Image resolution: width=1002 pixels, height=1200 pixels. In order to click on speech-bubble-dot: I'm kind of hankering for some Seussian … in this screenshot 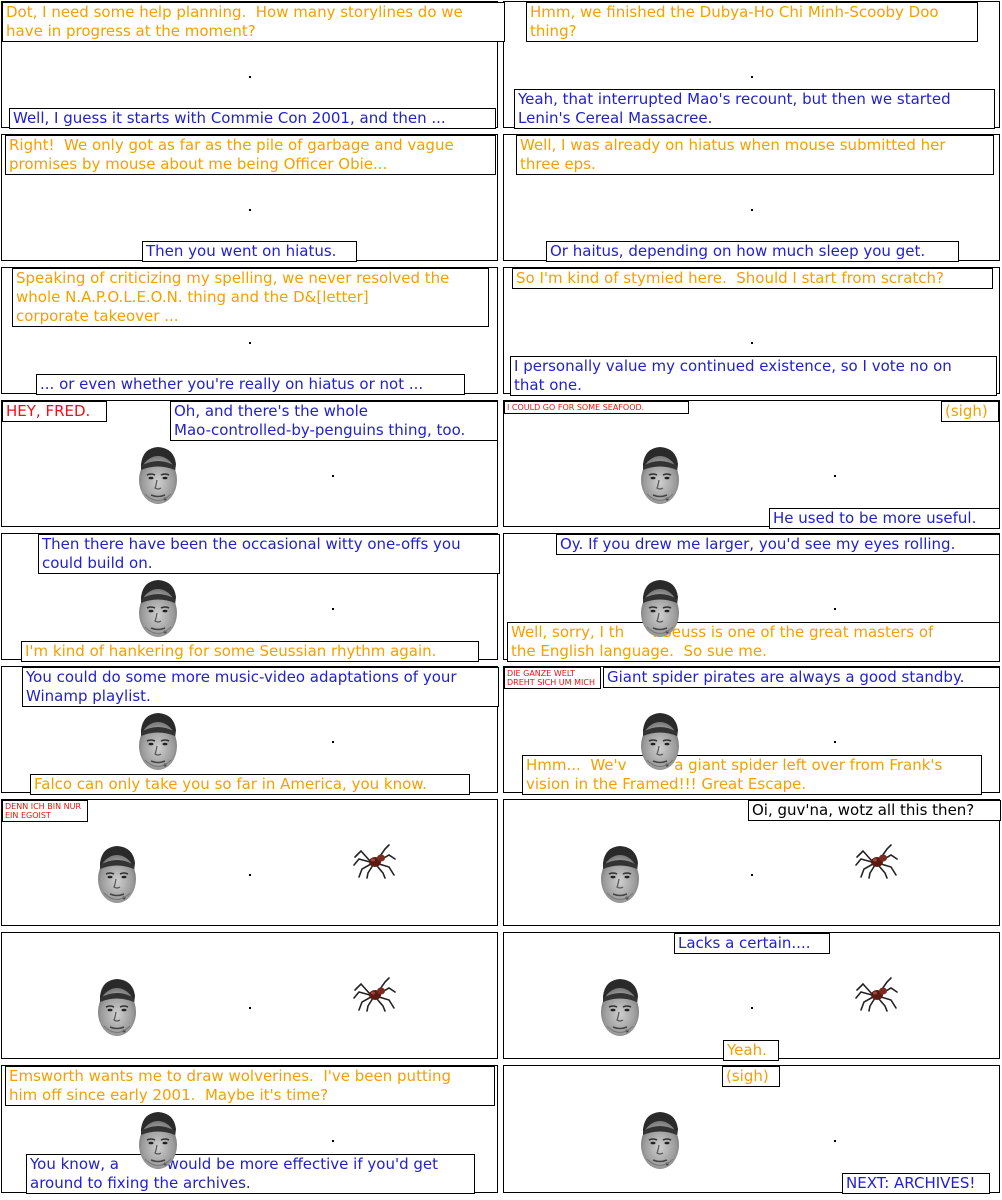, I will do `click(250, 651)`.